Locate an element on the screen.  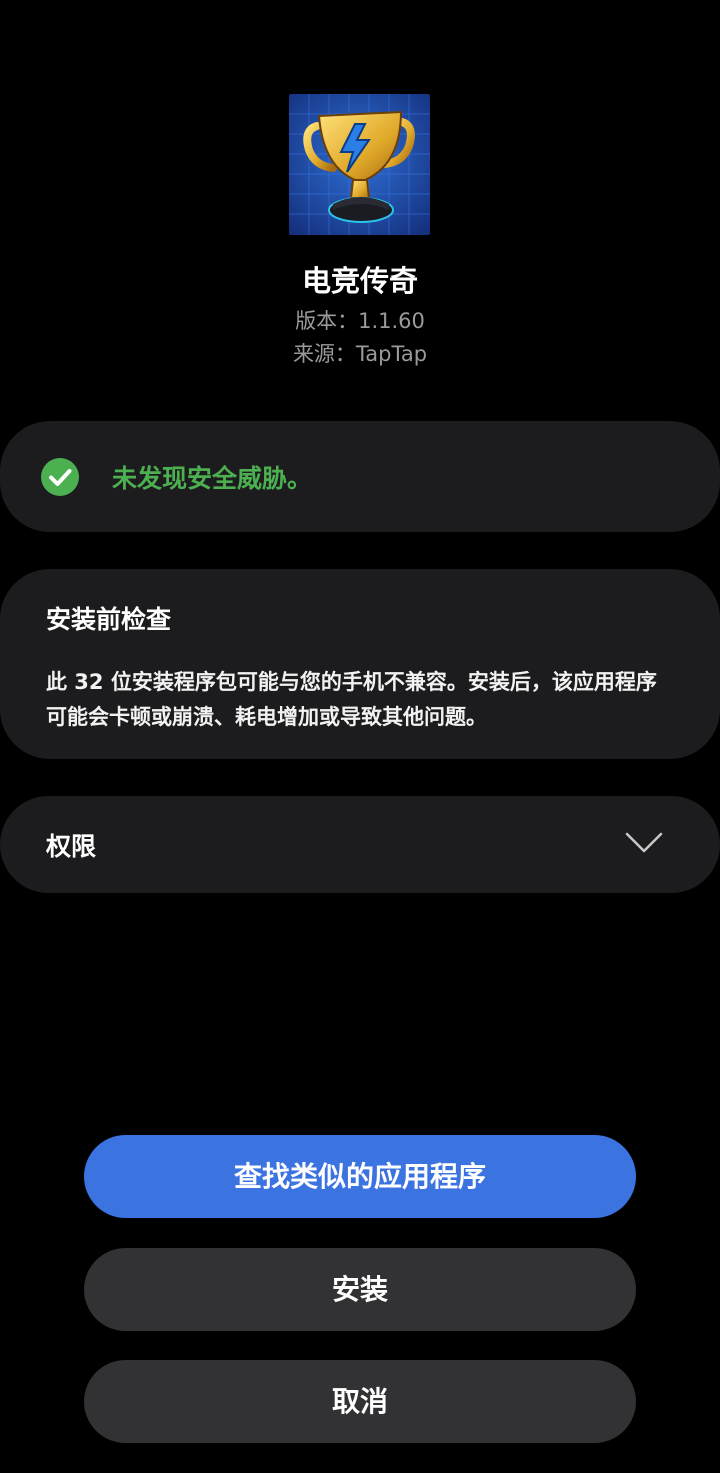
permissions-label: 权限 is located at coordinates (71, 846).